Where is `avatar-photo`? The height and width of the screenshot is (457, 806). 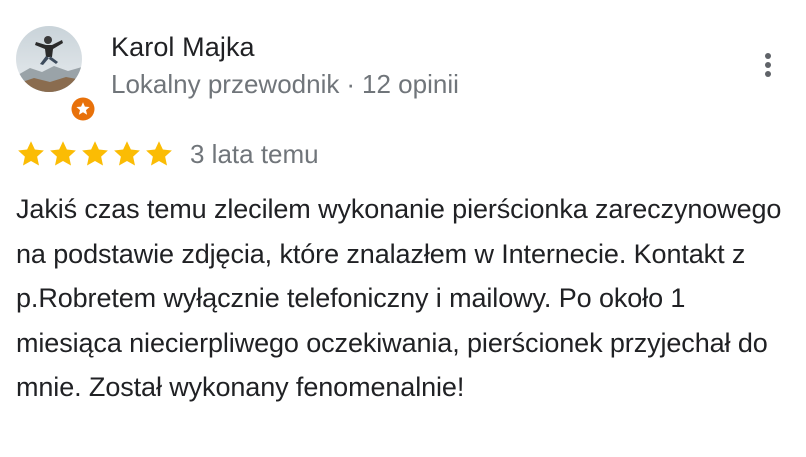 avatar-photo is located at coordinates (49, 59).